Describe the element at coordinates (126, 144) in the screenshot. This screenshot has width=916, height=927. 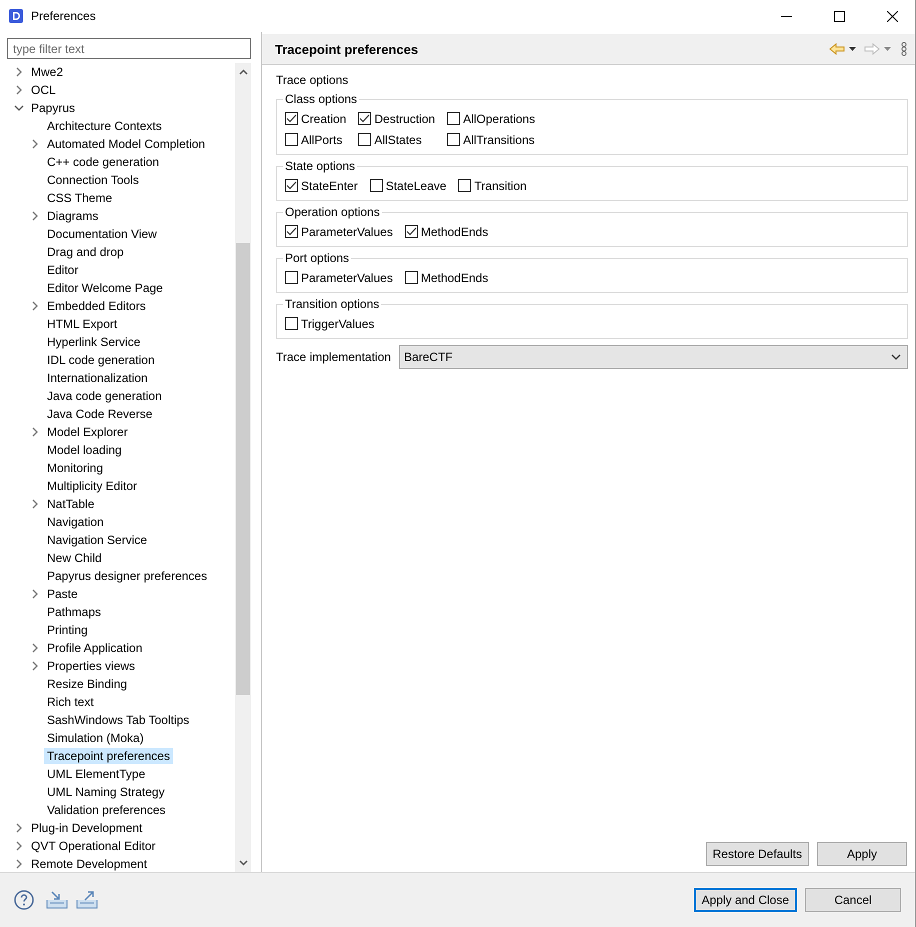
I see `tree-item: Automated Model Completion` at that location.